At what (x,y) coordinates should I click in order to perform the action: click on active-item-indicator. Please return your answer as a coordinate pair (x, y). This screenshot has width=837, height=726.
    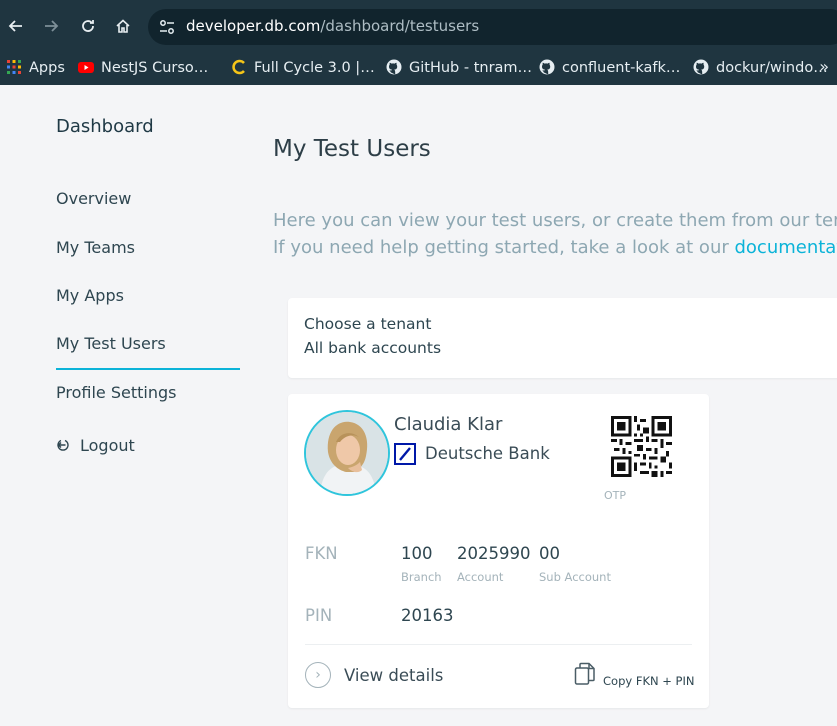
    Looking at the image, I should click on (148, 369).